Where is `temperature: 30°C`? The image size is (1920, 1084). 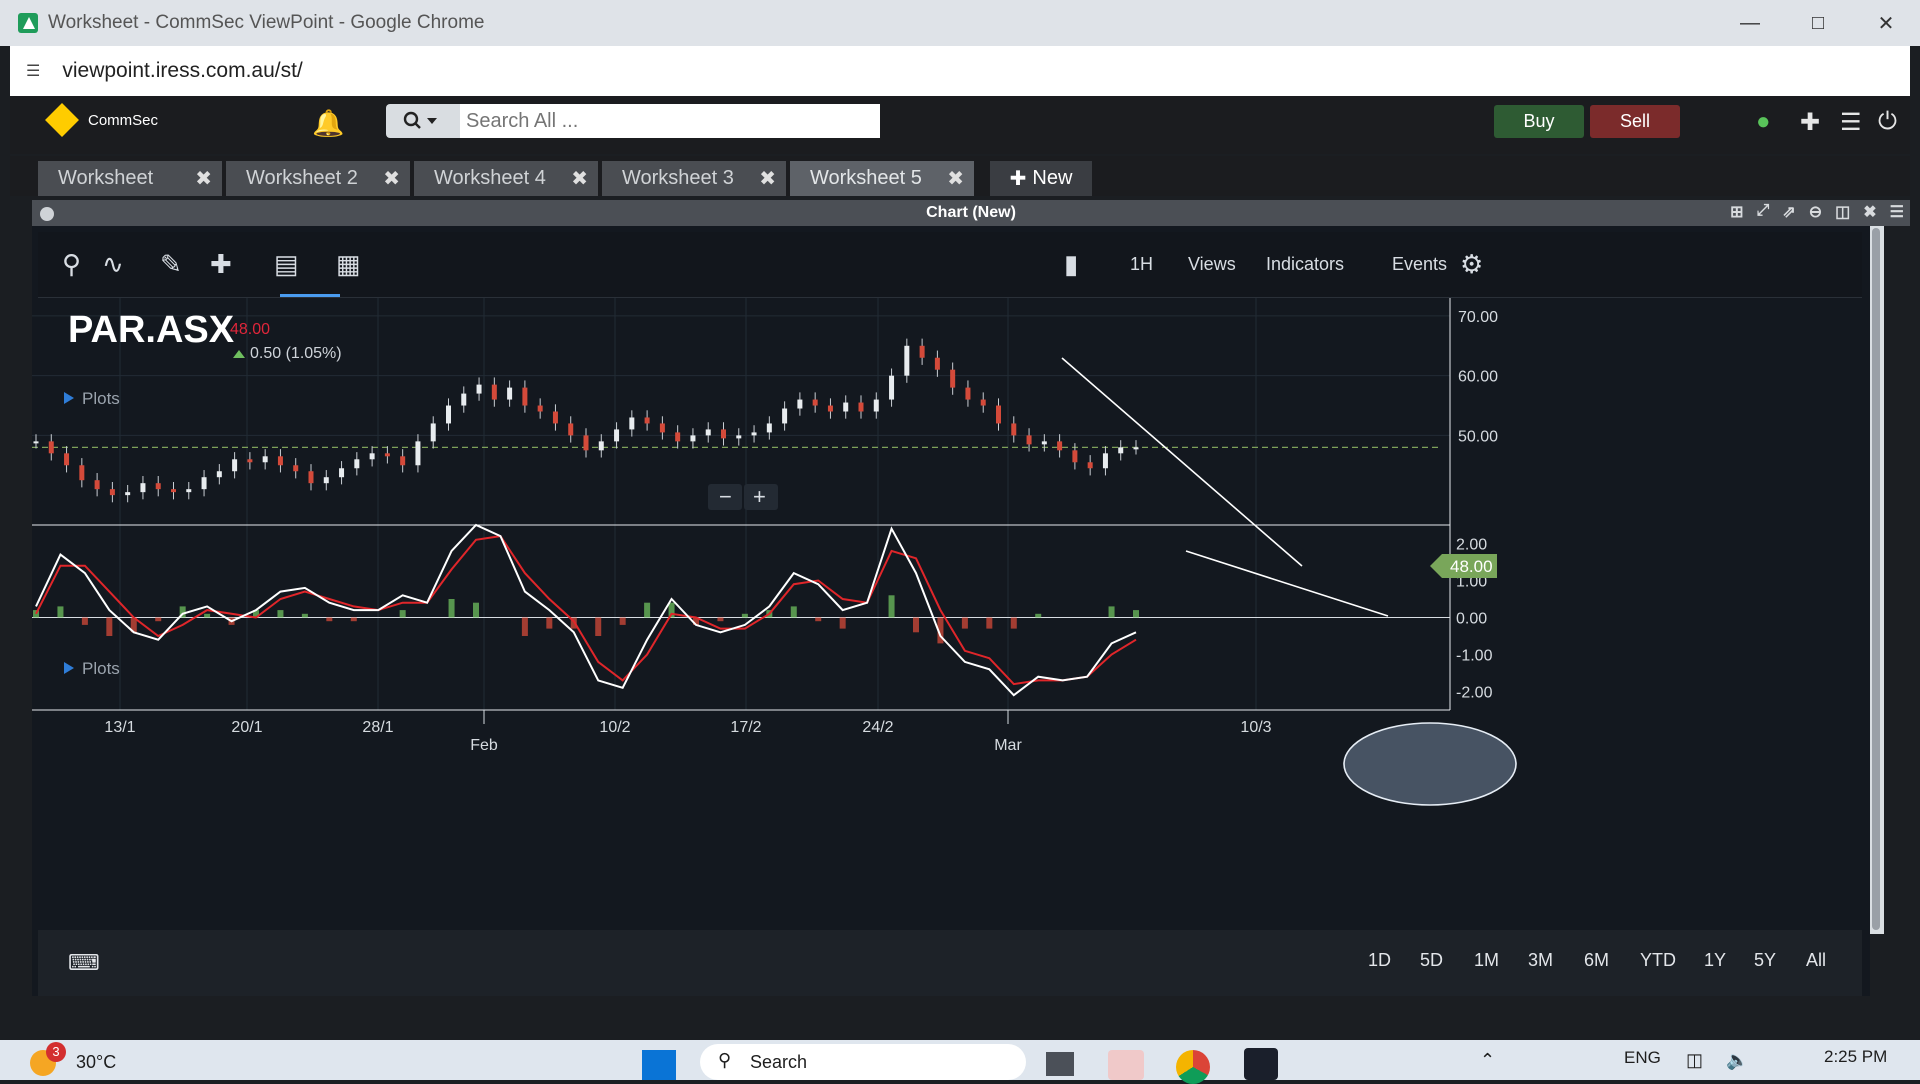
temperature: 30°C is located at coordinates (96, 1062).